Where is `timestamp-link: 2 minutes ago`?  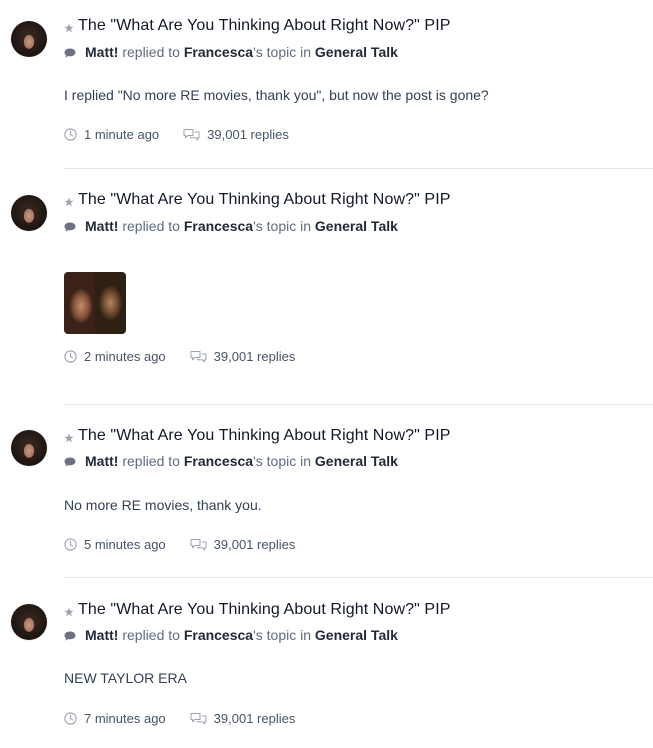 timestamp-link: 2 minutes ago is located at coordinates (125, 356).